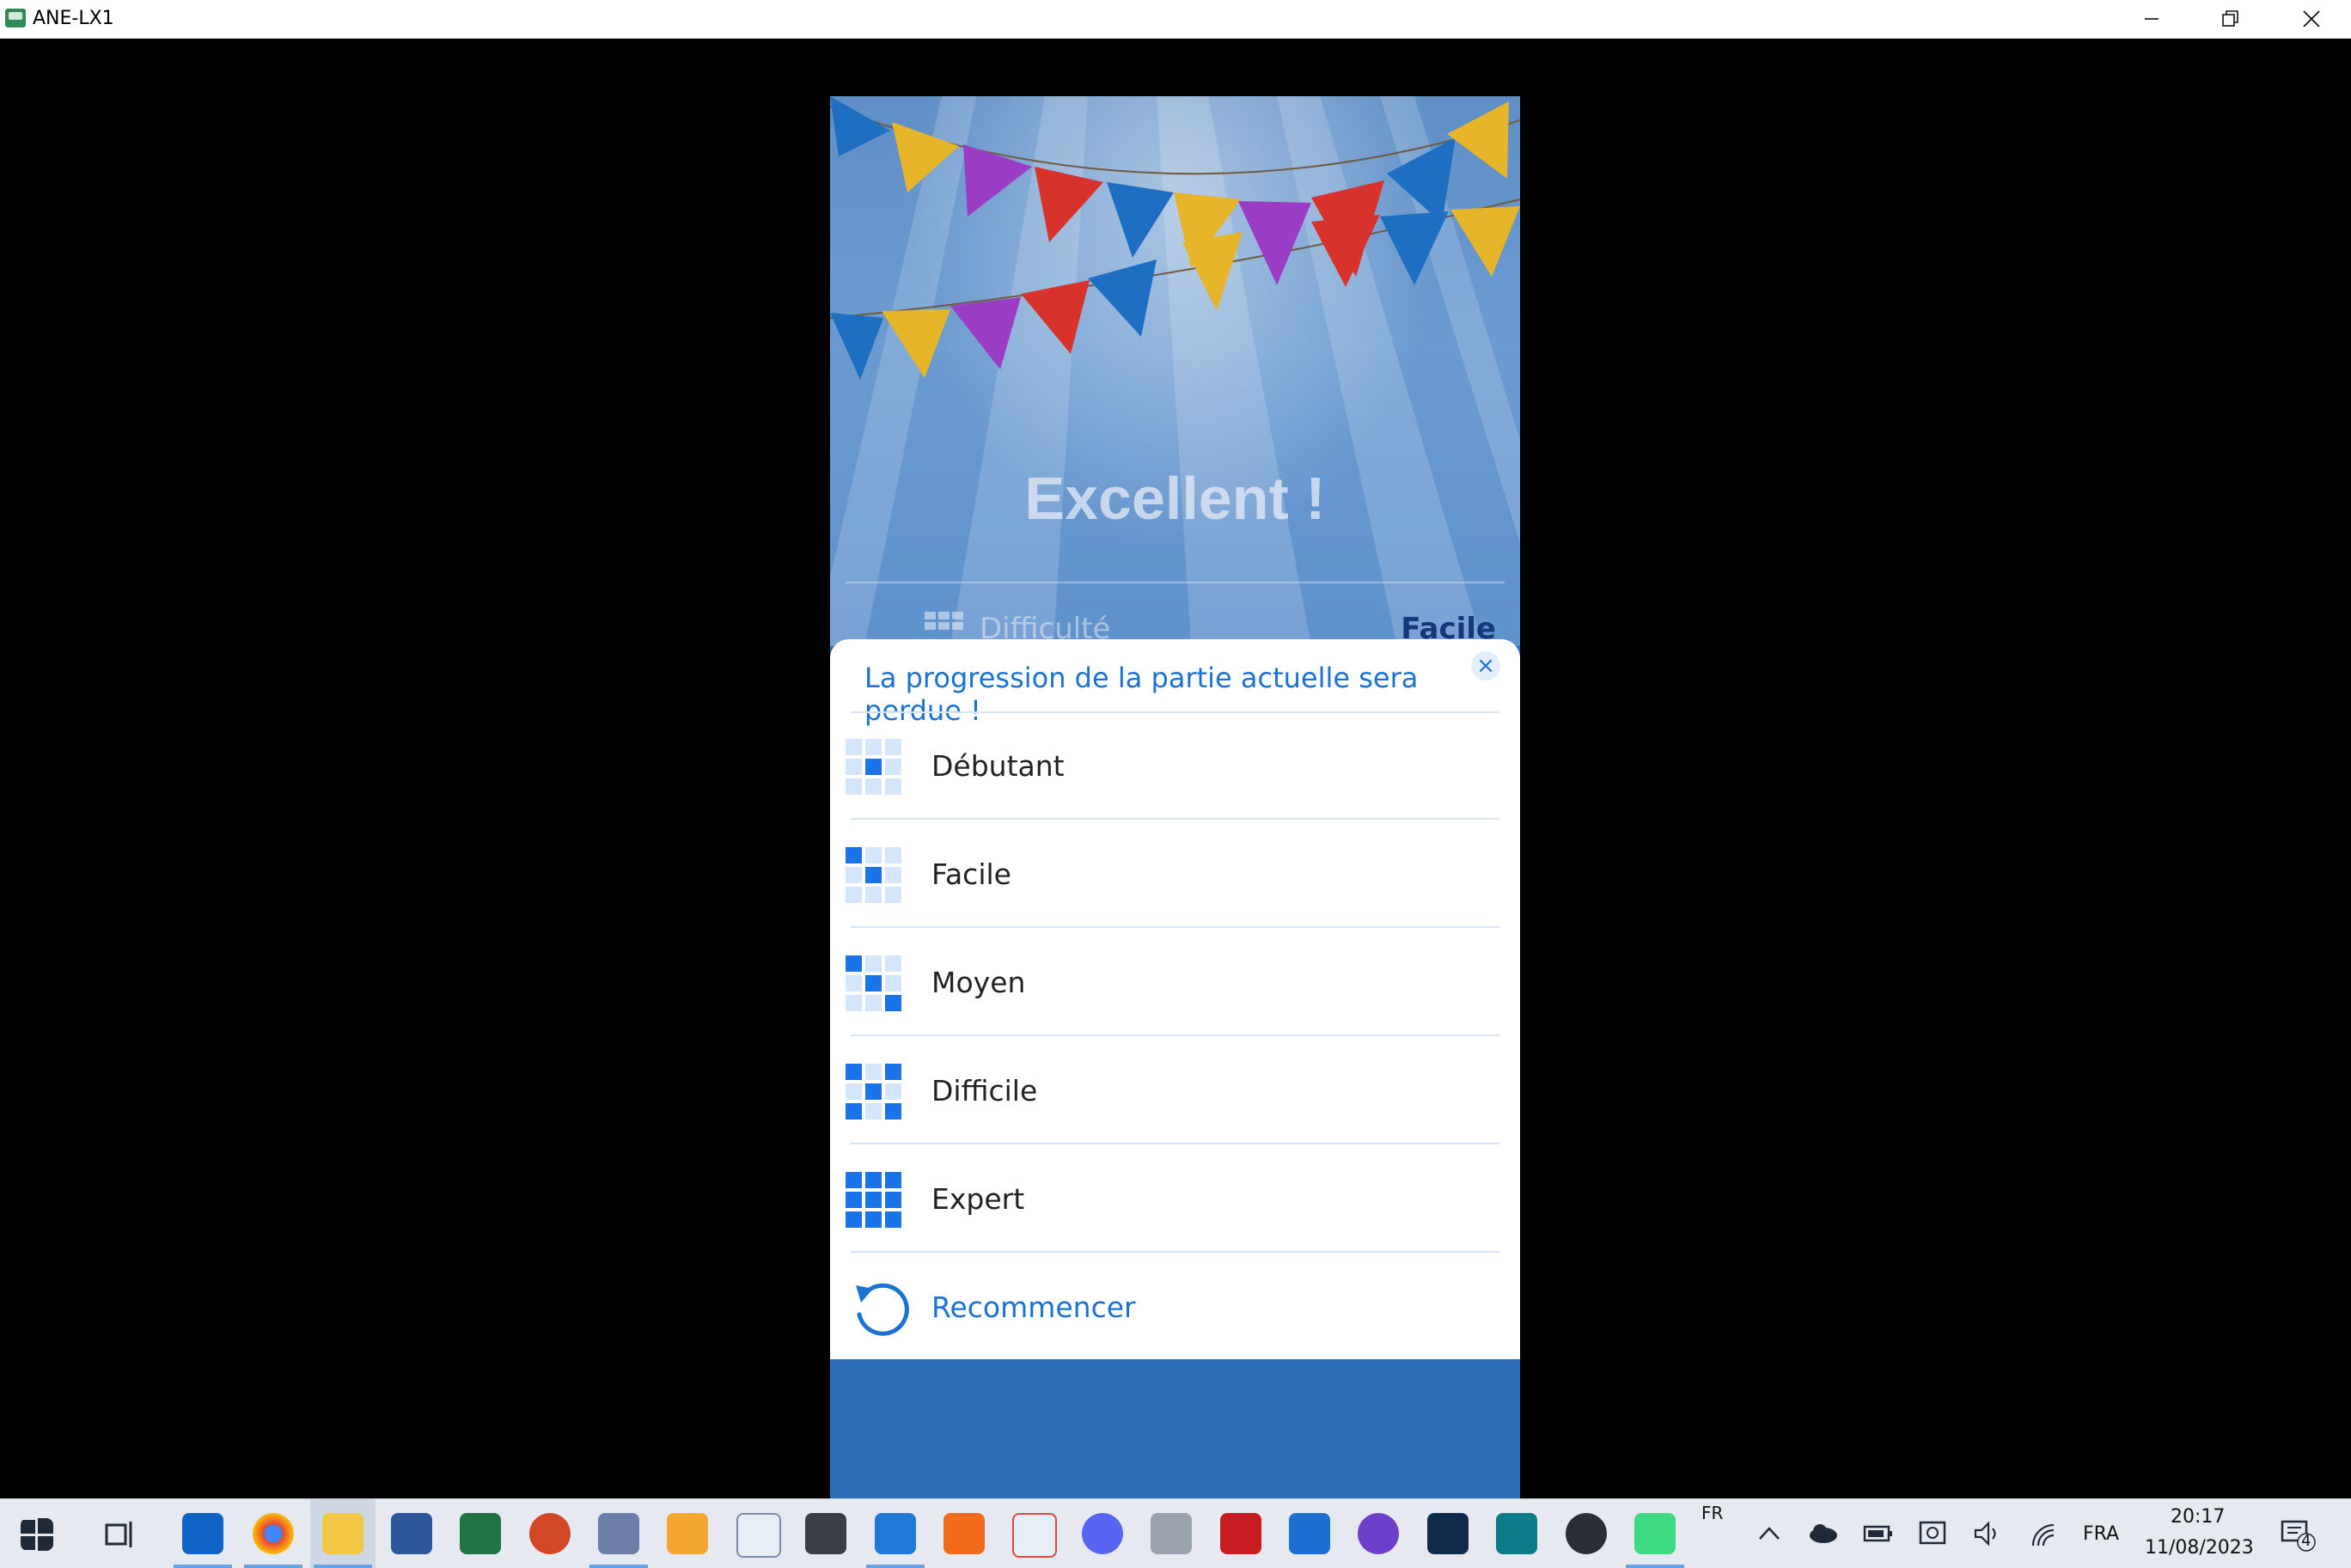 The width and height of the screenshot is (2351, 1568). Describe the element at coordinates (550, 1533) in the screenshot. I see `powerpoint-icon` at that location.